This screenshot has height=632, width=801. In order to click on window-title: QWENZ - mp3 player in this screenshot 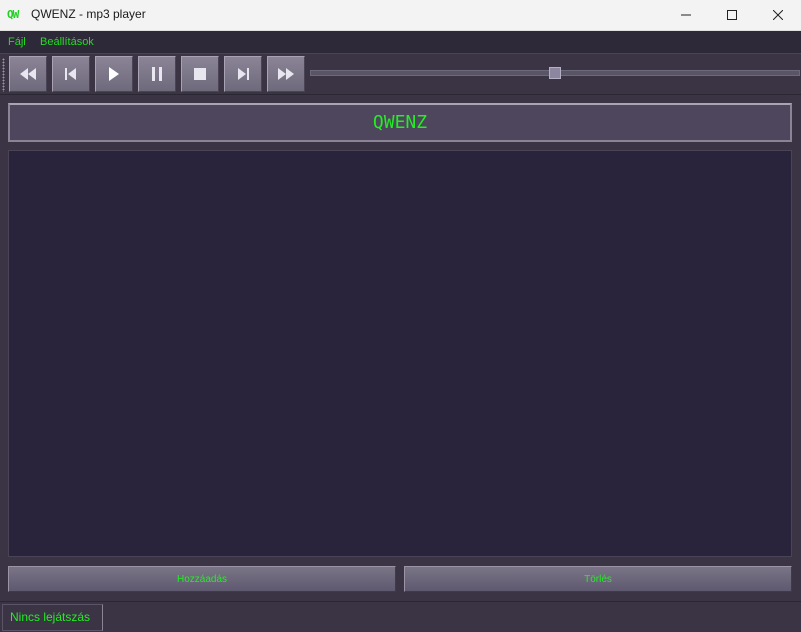, I will do `click(88, 14)`.